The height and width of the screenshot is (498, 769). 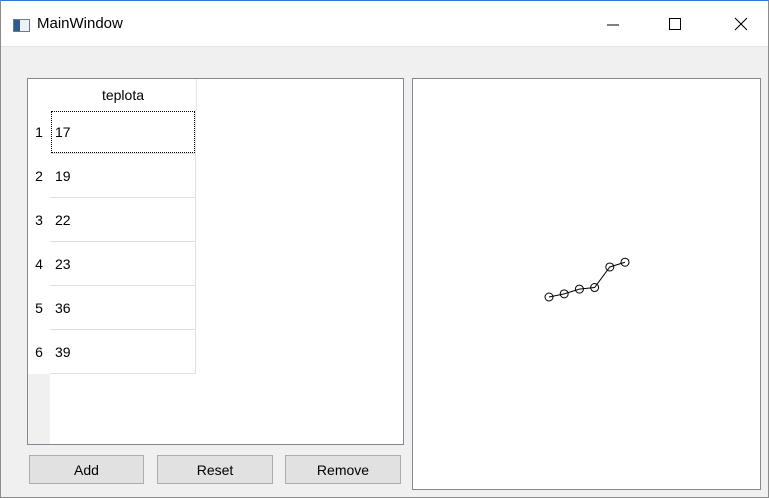 I want to click on row-header: 2, so click(x=39, y=176).